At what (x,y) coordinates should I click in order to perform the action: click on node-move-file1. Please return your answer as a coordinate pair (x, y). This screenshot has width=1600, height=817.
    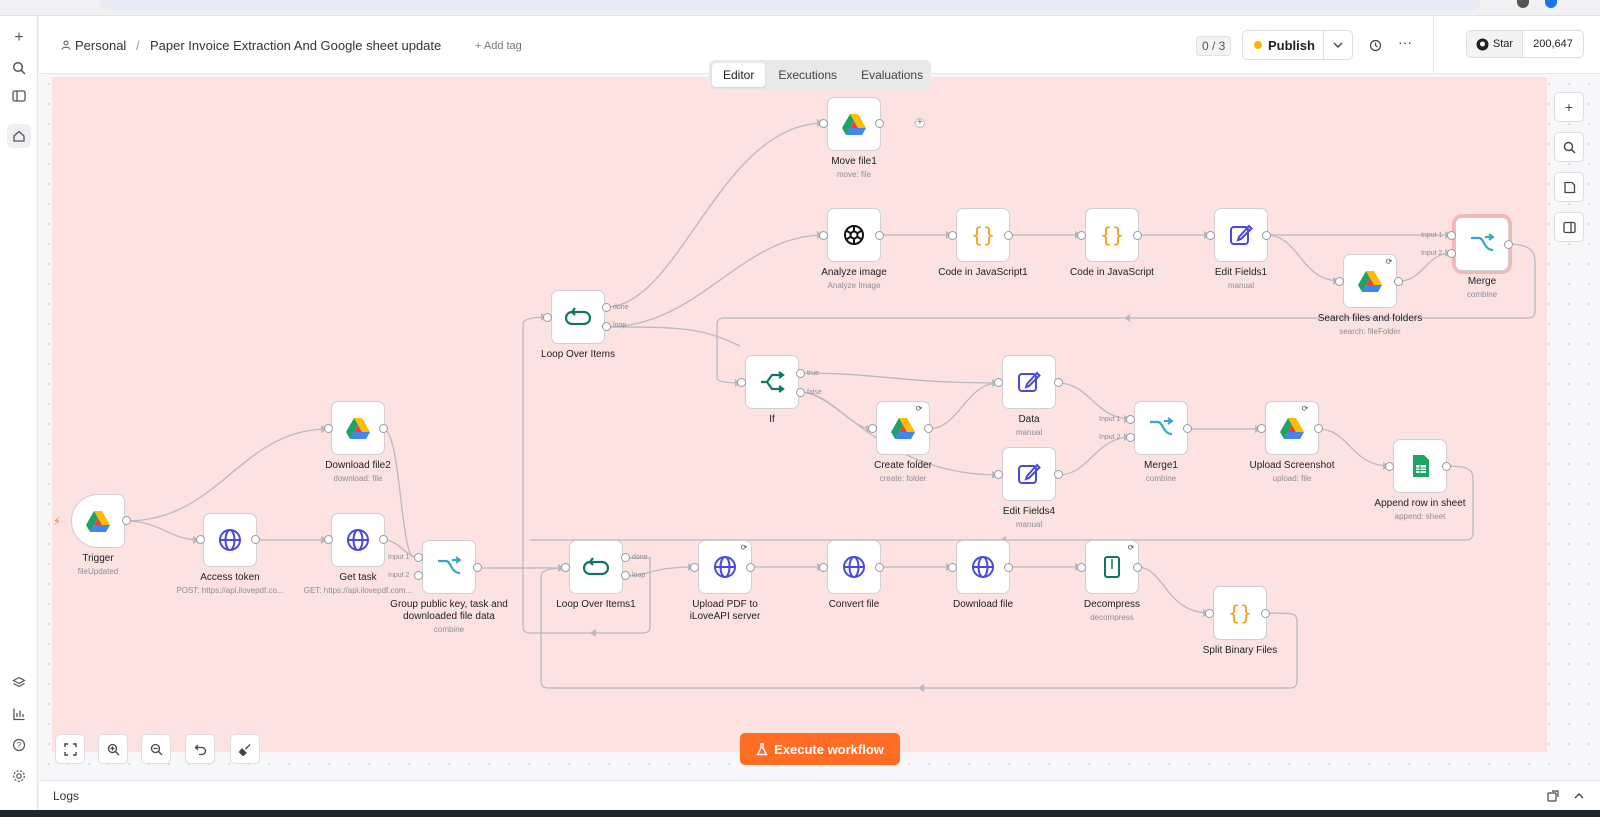
    Looking at the image, I should click on (854, 124).